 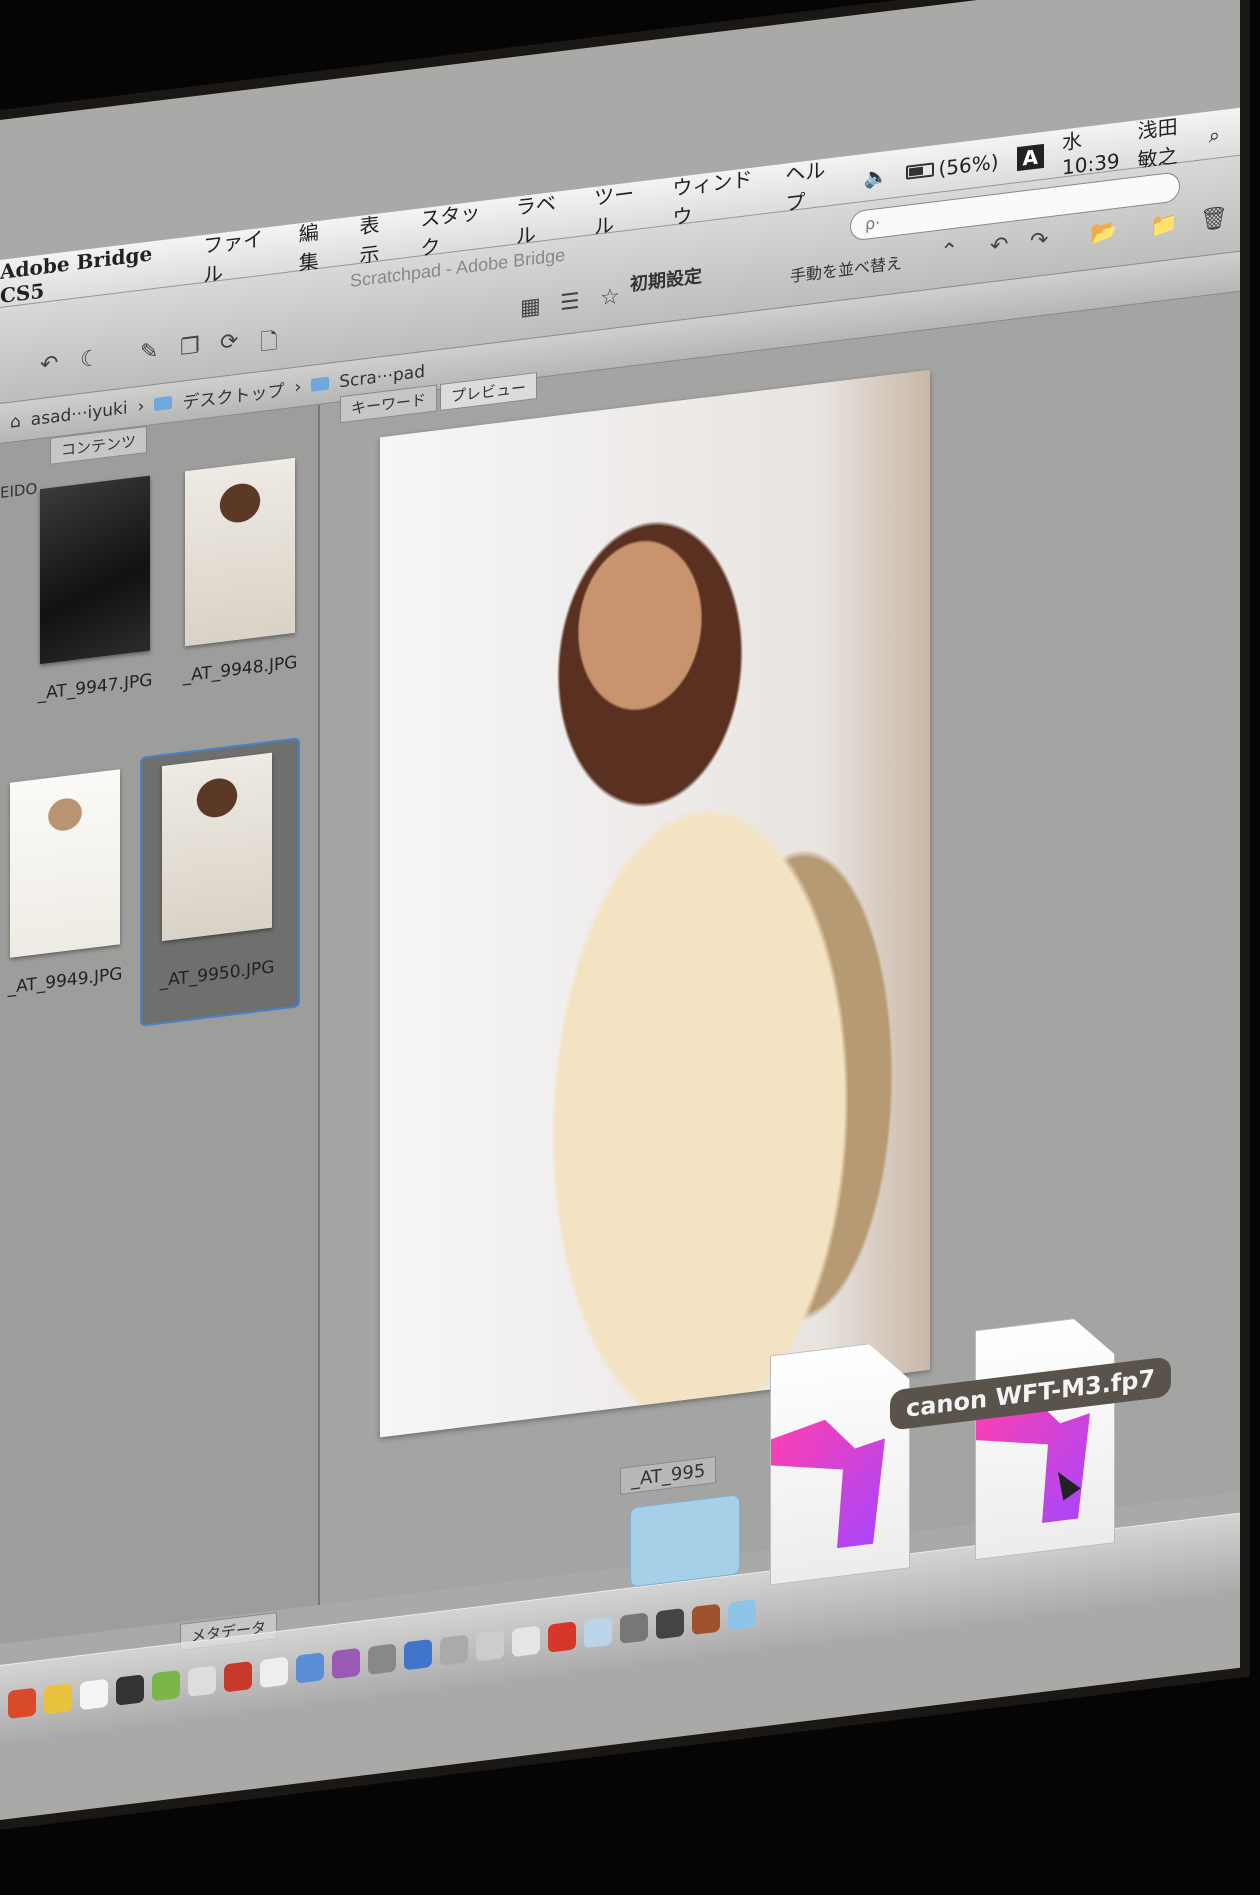 I want to click on file-document-icon, so click(x=840, y=1461).